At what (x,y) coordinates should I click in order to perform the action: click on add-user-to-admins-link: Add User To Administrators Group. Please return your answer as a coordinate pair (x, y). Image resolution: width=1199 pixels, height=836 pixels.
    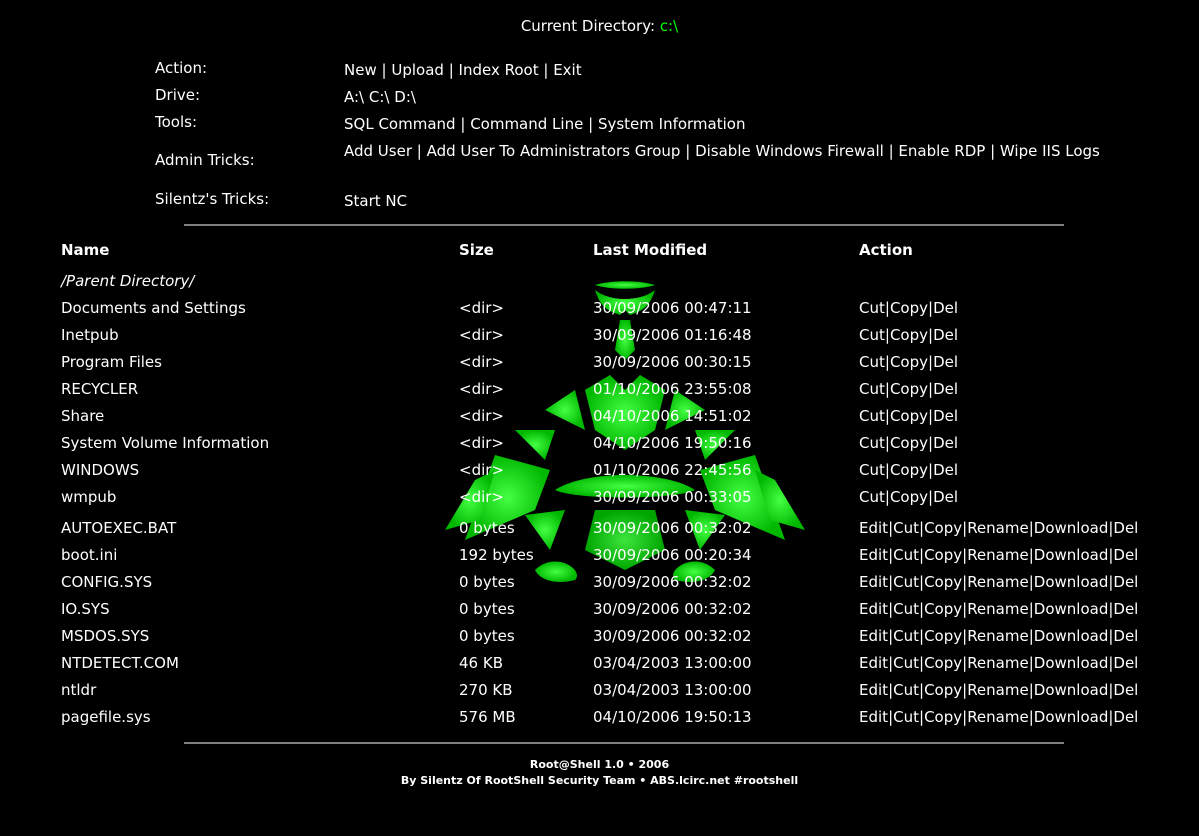
    Looking at the image, I should click on (554, 151).